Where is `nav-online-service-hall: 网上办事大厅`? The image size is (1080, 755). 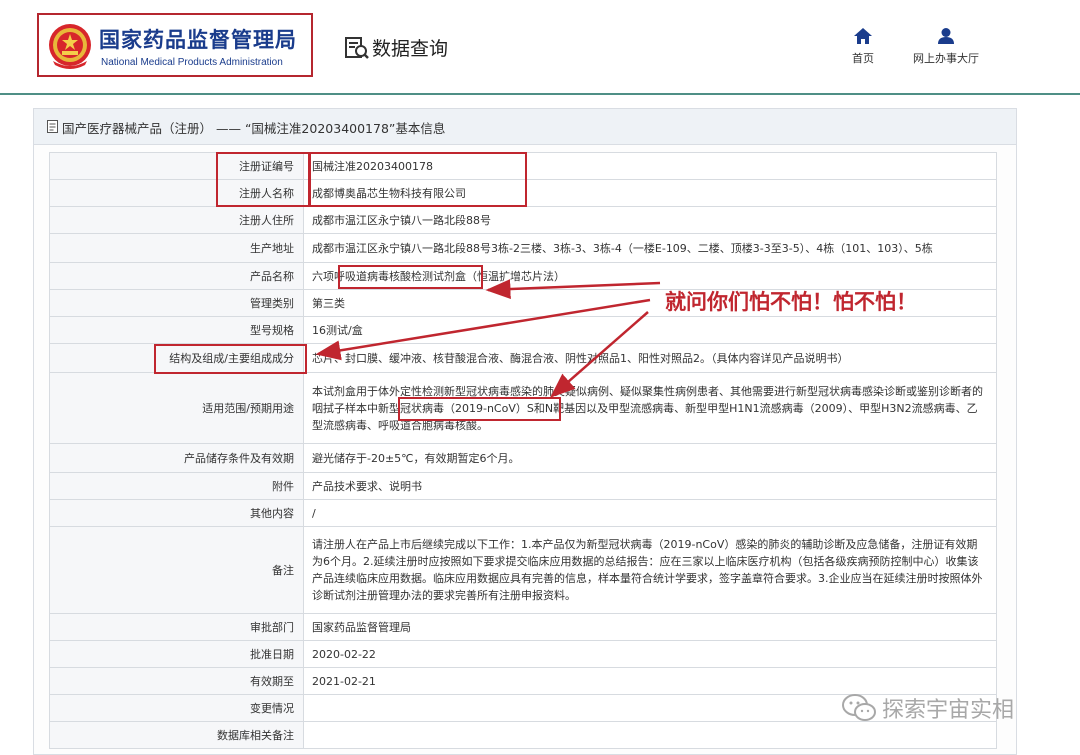 nav-online-service-hall: 网上办事大厅 is located at coordinates (946, 47).